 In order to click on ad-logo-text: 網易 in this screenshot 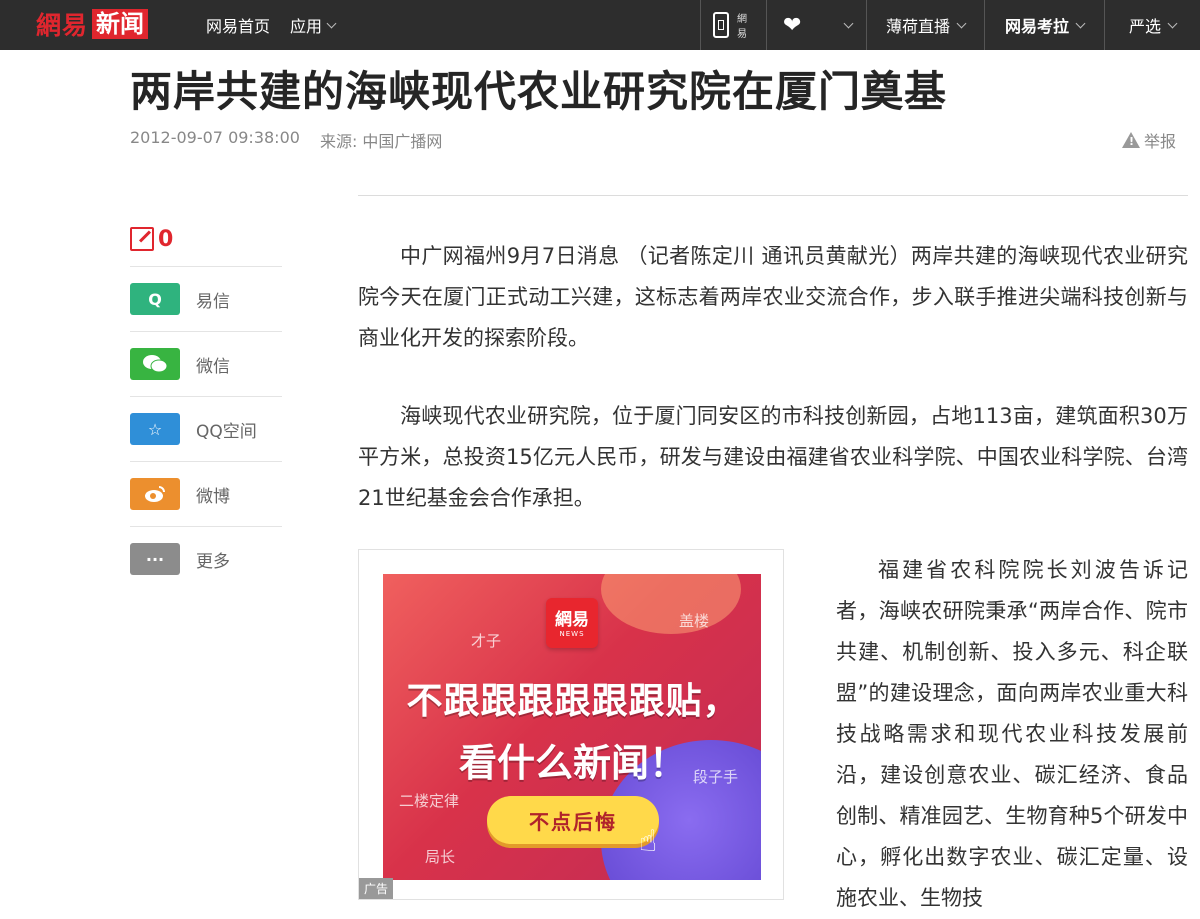, I will do `click(572, 620)`.